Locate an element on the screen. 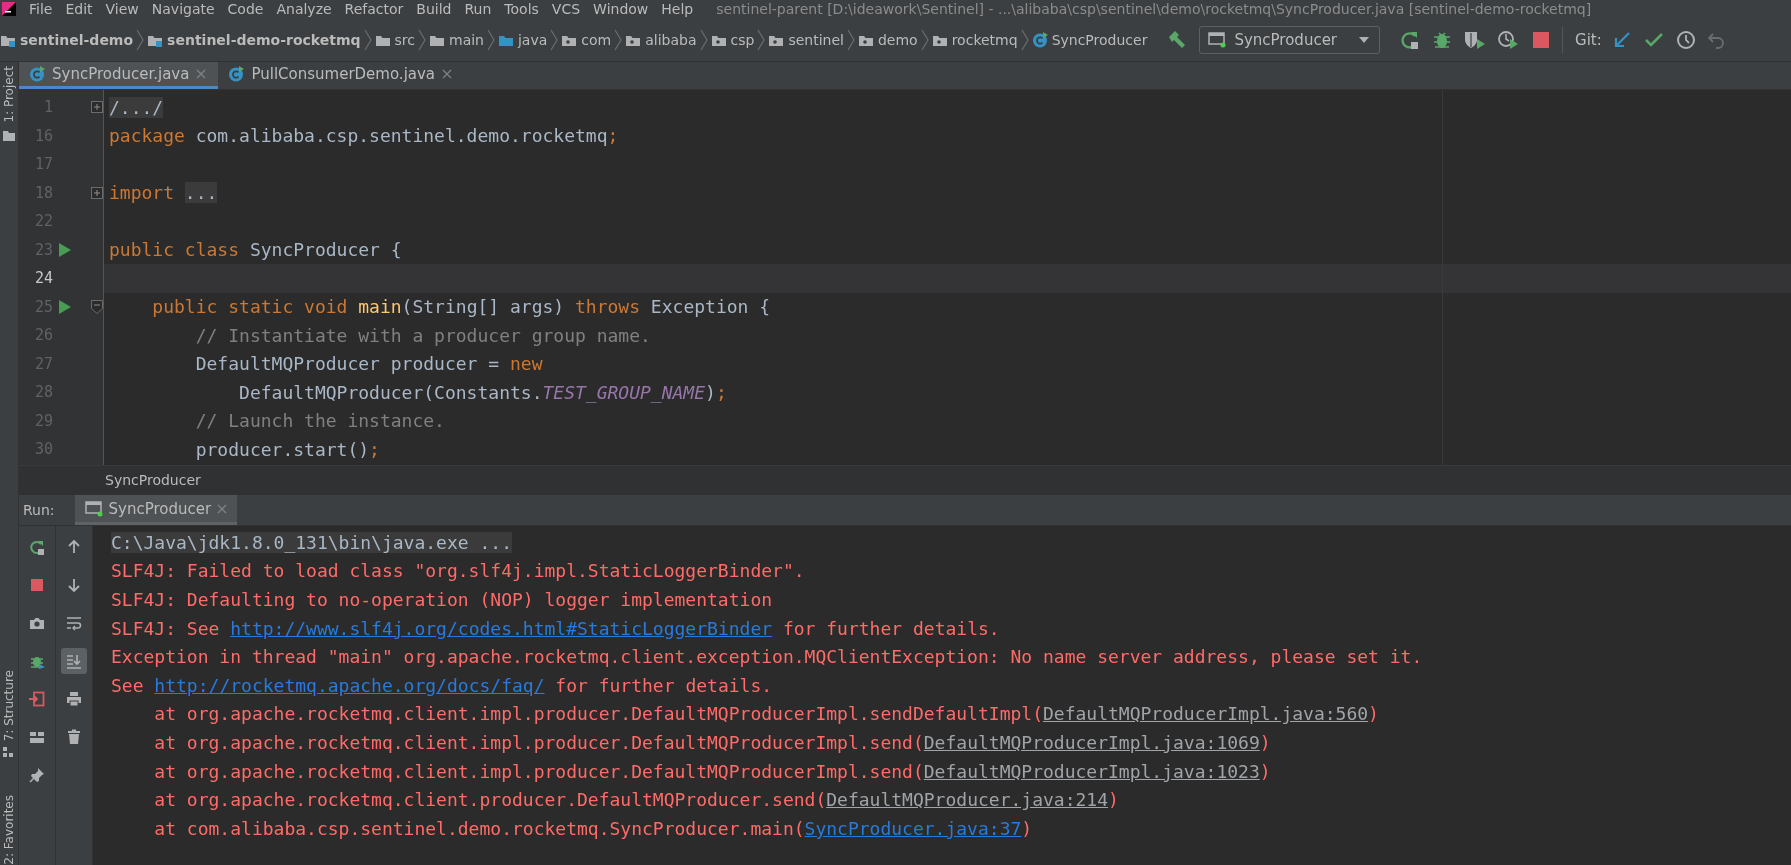 This screenshot has width=1791, height=865. menu-item: Window is located at coordinates (621, 9).